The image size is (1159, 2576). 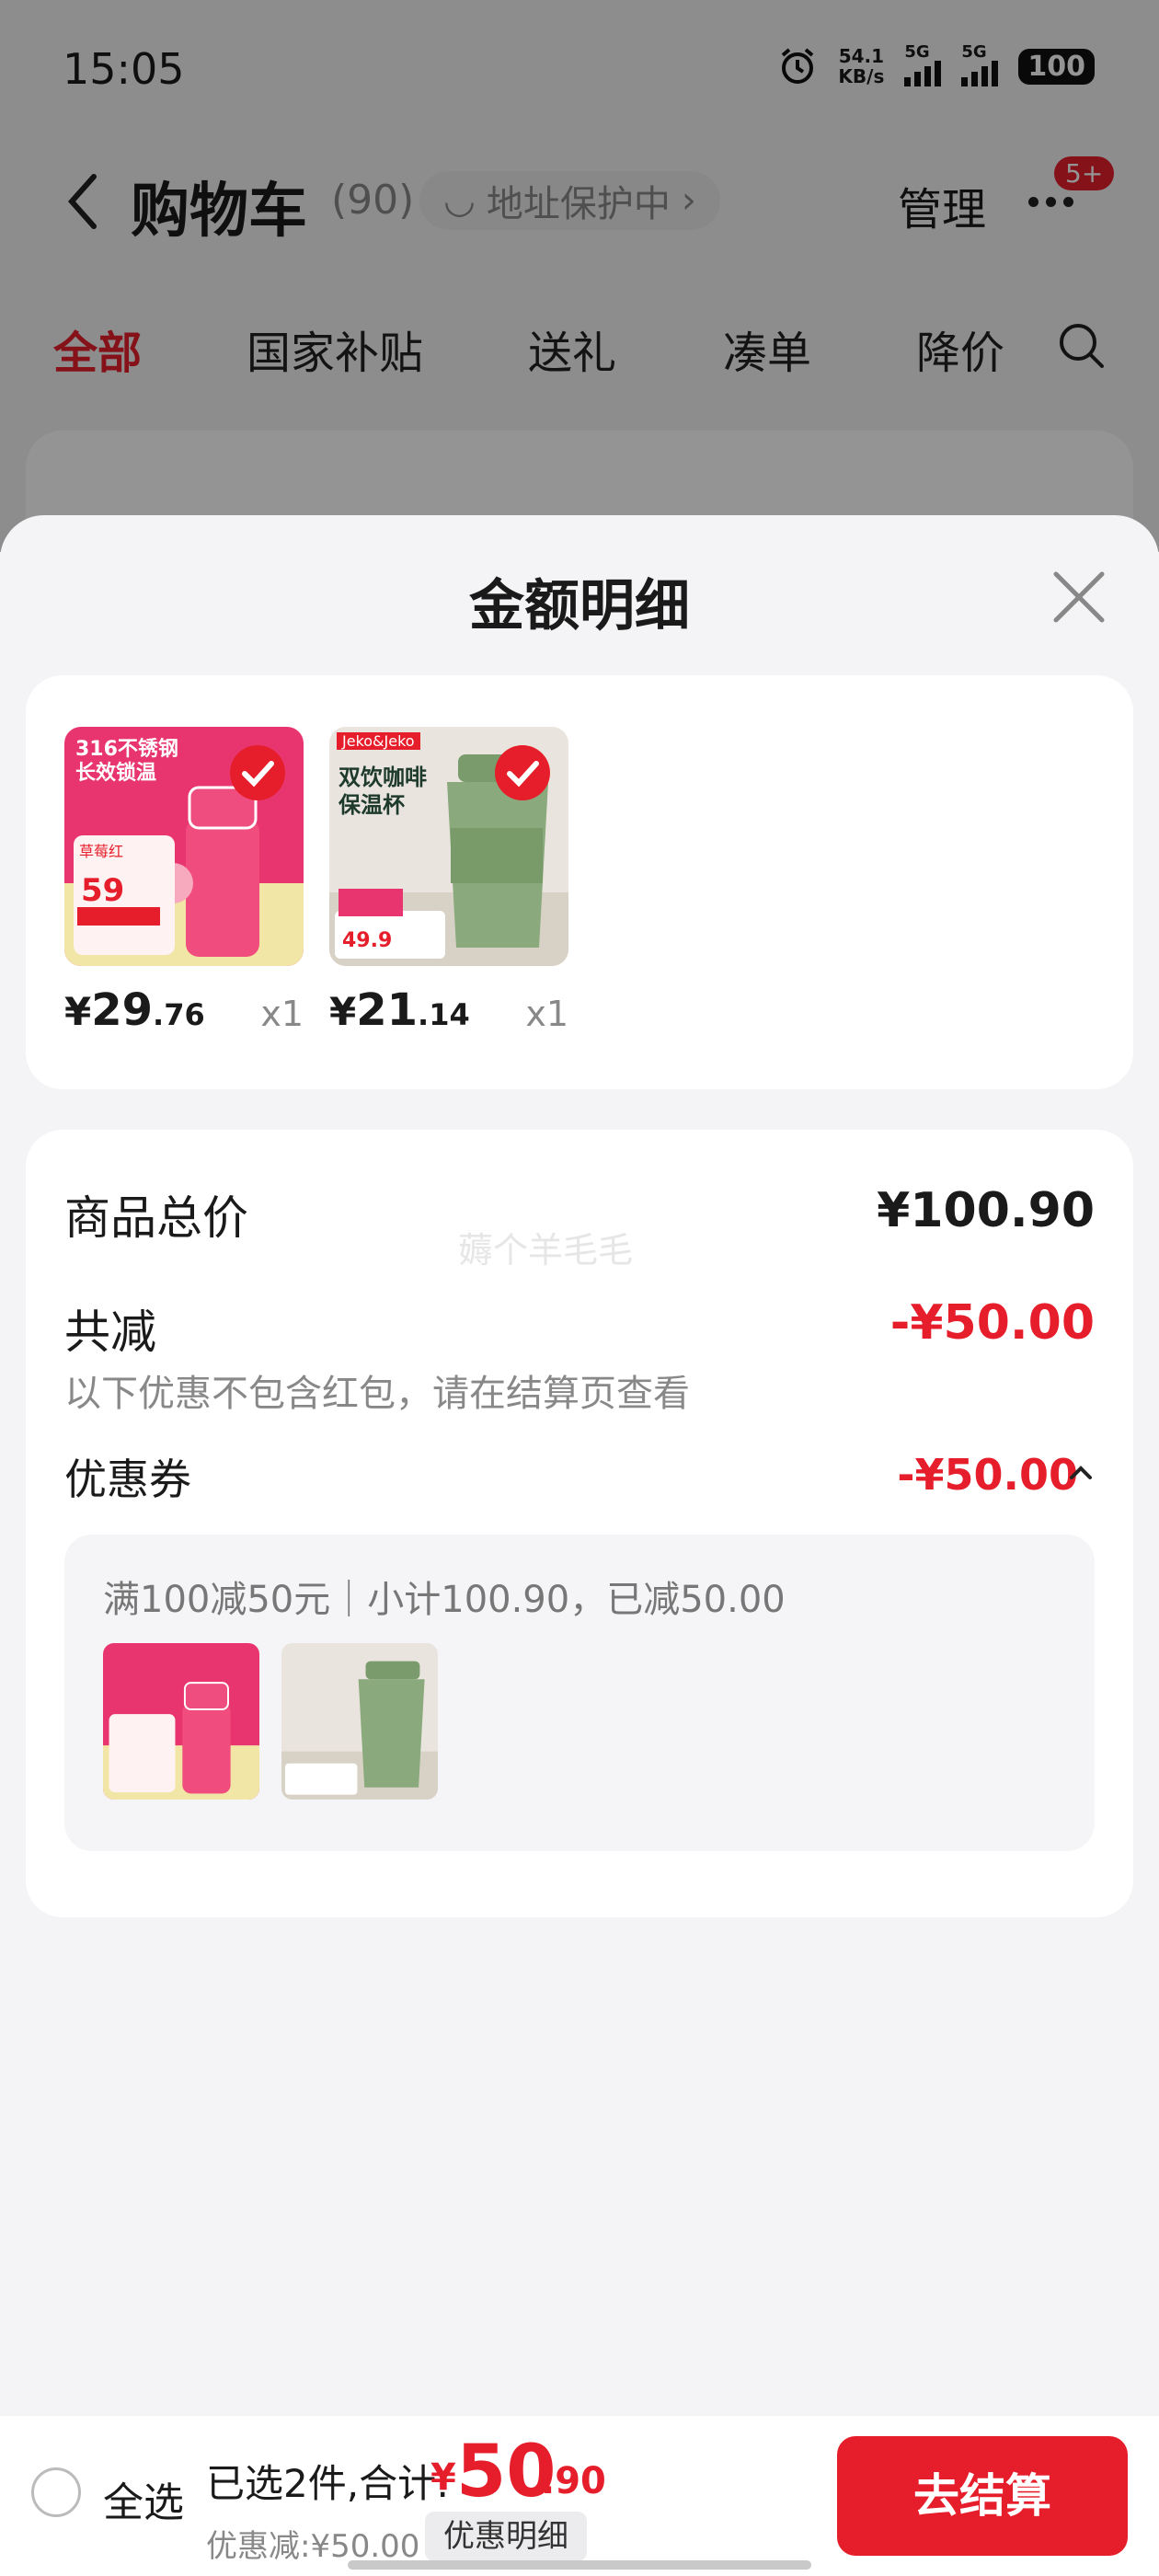 I want to click on total-price-value: ¥100.90, so click(x=986, y=1210).